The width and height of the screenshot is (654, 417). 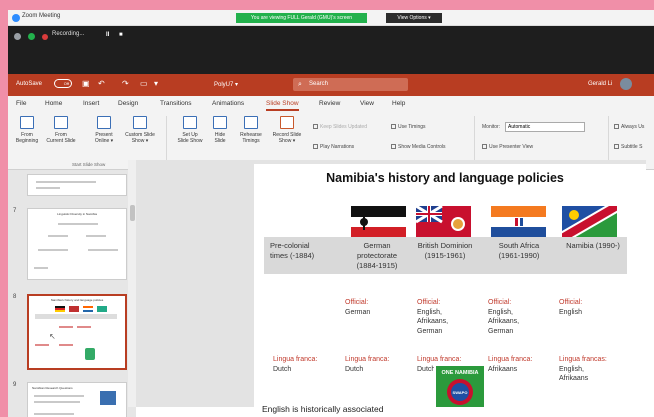 I want to click on thumbnail-title: Linguistic Diversity in Namibia, so click(x=77, y=214).